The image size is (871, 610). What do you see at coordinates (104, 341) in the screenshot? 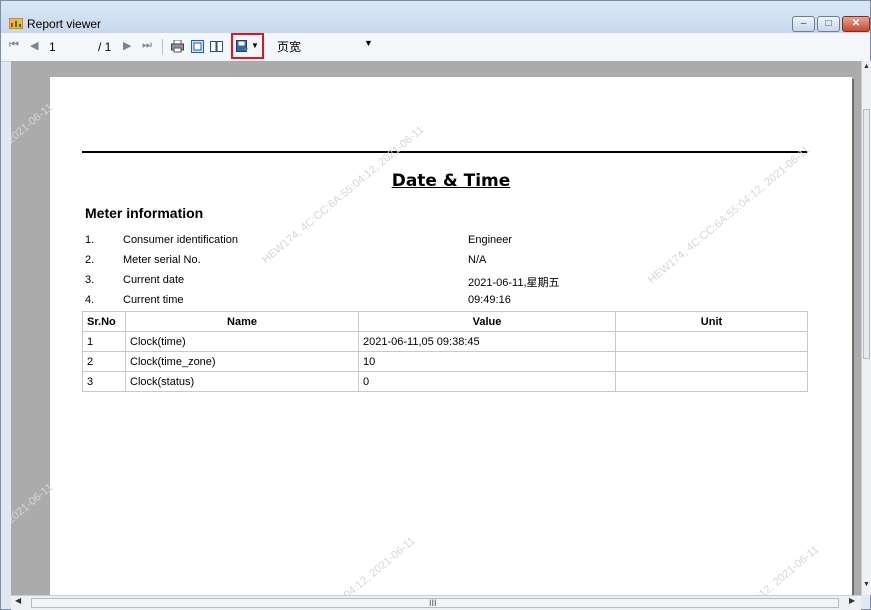
I see `table-cell: 1` at bounding box center [104, 341].